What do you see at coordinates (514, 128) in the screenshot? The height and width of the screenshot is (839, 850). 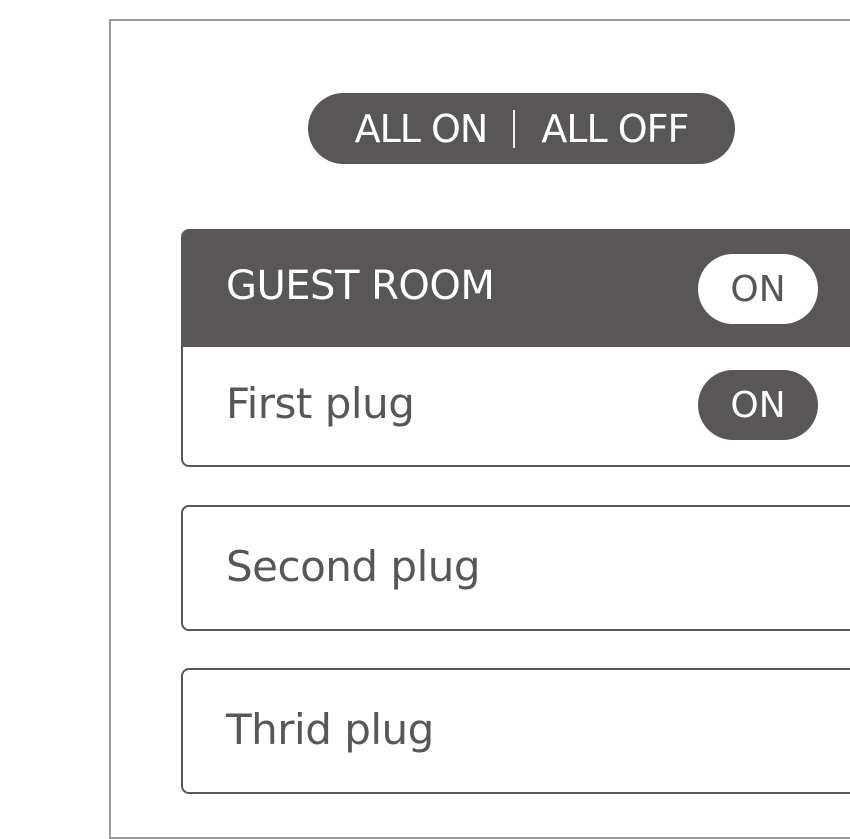 I see `divider` at bounding box center [514, 128].